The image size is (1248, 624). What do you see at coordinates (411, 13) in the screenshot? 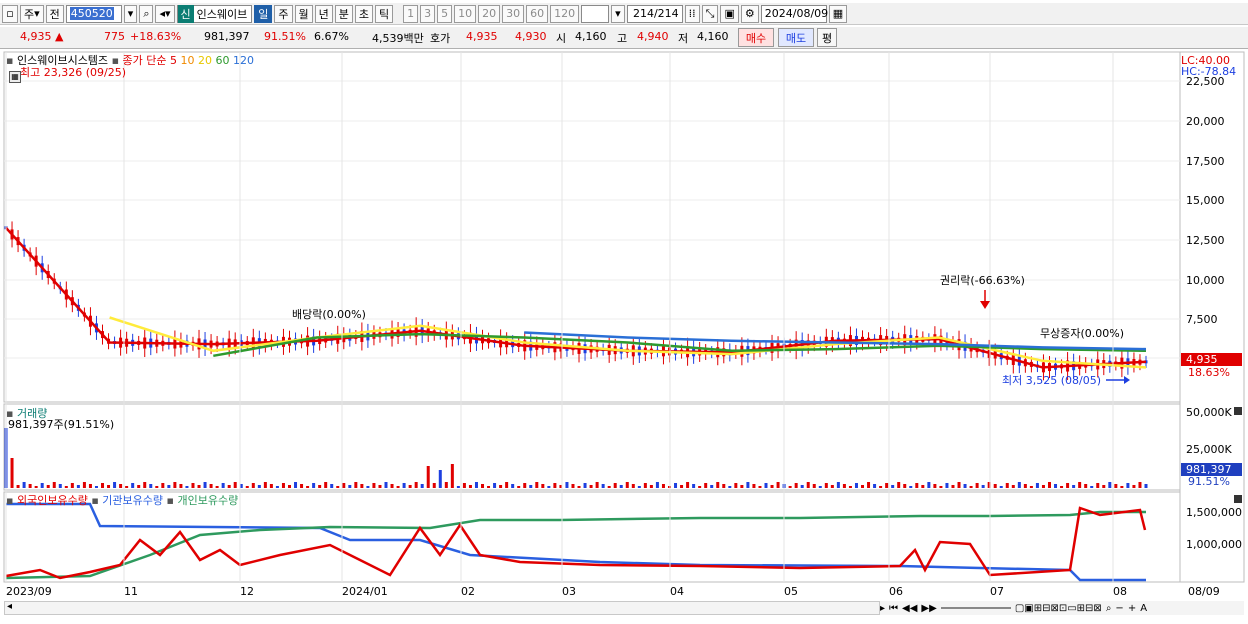
I see `num-button-1: 1` at bounding box center [411, 13].